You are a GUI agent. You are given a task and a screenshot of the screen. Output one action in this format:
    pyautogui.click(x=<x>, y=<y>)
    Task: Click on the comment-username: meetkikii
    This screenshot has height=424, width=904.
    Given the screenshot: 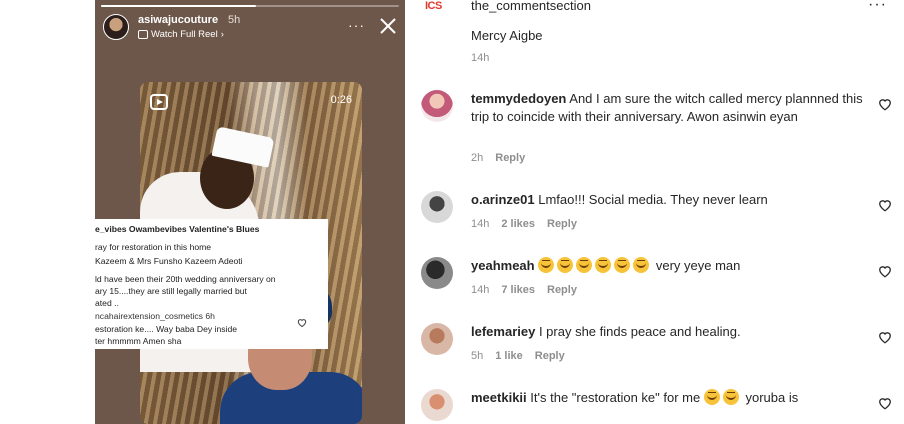 What is the action you would take?
    pyautogui.click(x=499, y=397)
    